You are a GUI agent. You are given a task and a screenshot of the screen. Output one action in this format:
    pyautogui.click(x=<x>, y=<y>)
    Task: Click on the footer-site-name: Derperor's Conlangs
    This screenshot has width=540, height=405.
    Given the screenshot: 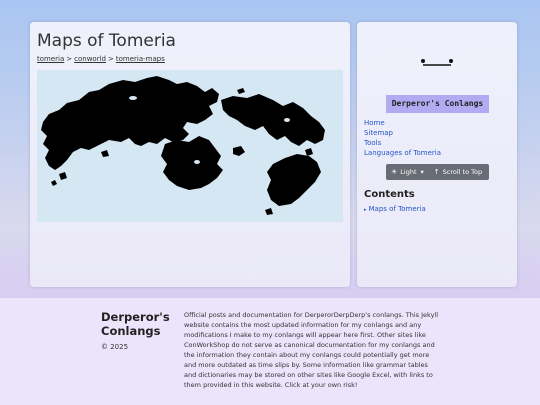 What is the action you would take?
    pyautogui.click(x=135, y=324)
    